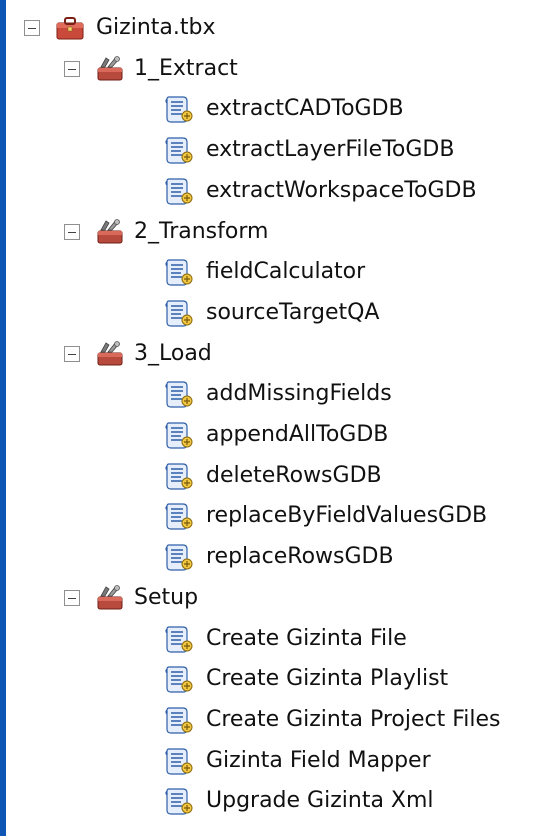  Describe the element at coordinates (305, 109) in the screenshot. I see `tree-item-label: extractCADToGDB` at that location.